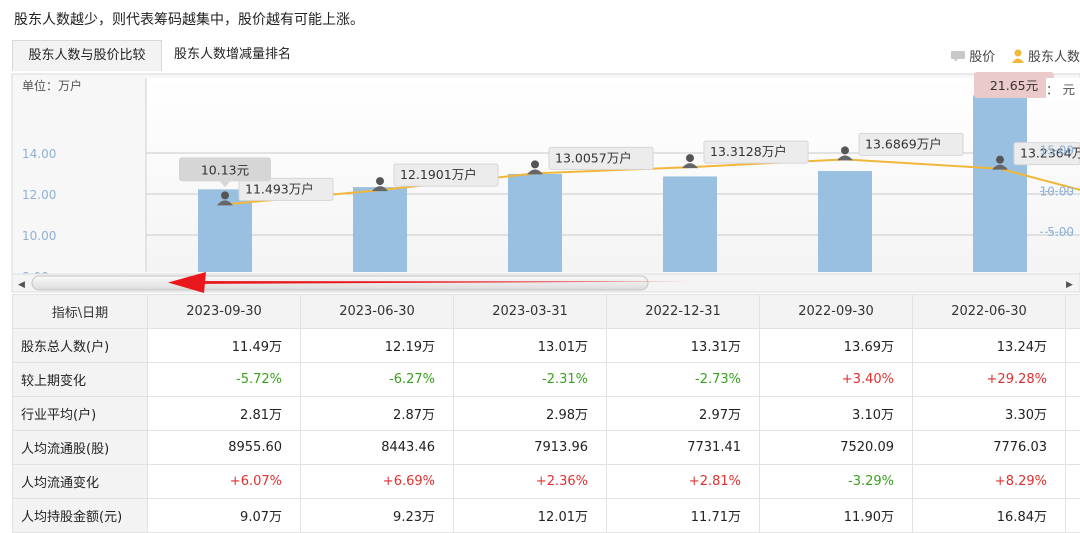 The width and height of the screenshot is (1080, 533). I want to click on hint-text: 股东人数越少，则代表筹码越集中，股价越有可能上涨。, so click(189, 19).